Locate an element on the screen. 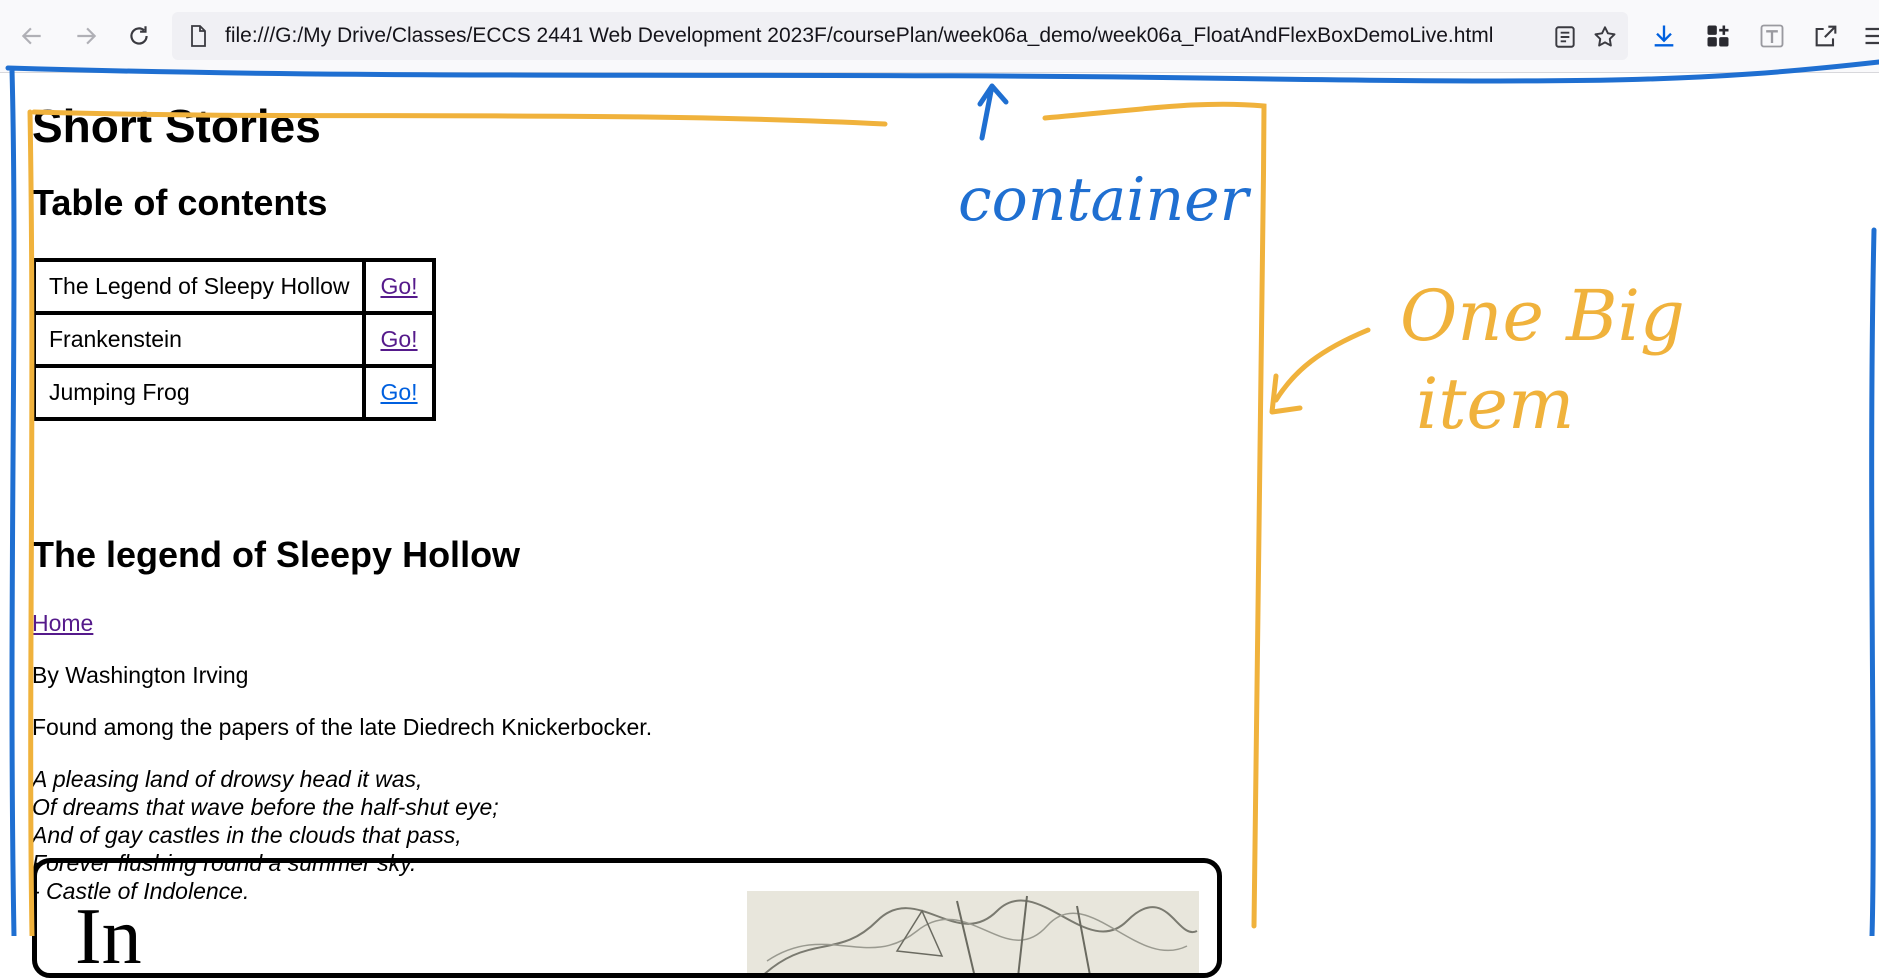  item-annotation-line1: One Big is located at coordinates (1542, 316).